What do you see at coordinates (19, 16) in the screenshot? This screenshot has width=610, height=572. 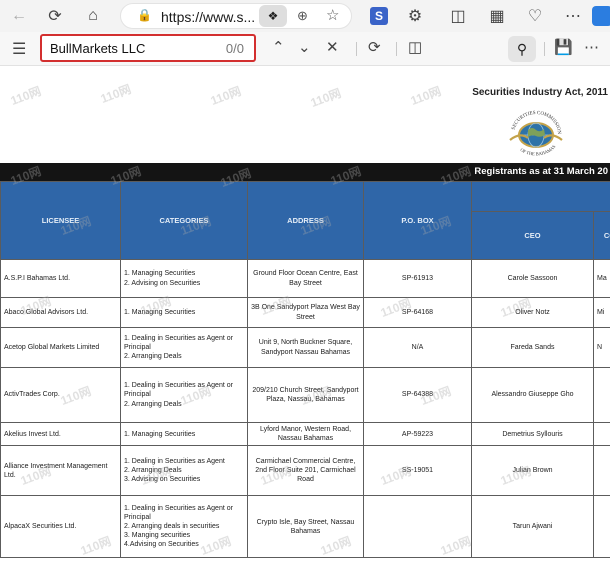 I see `back-arrow-icon: ←` at bounding box center [19, 16].